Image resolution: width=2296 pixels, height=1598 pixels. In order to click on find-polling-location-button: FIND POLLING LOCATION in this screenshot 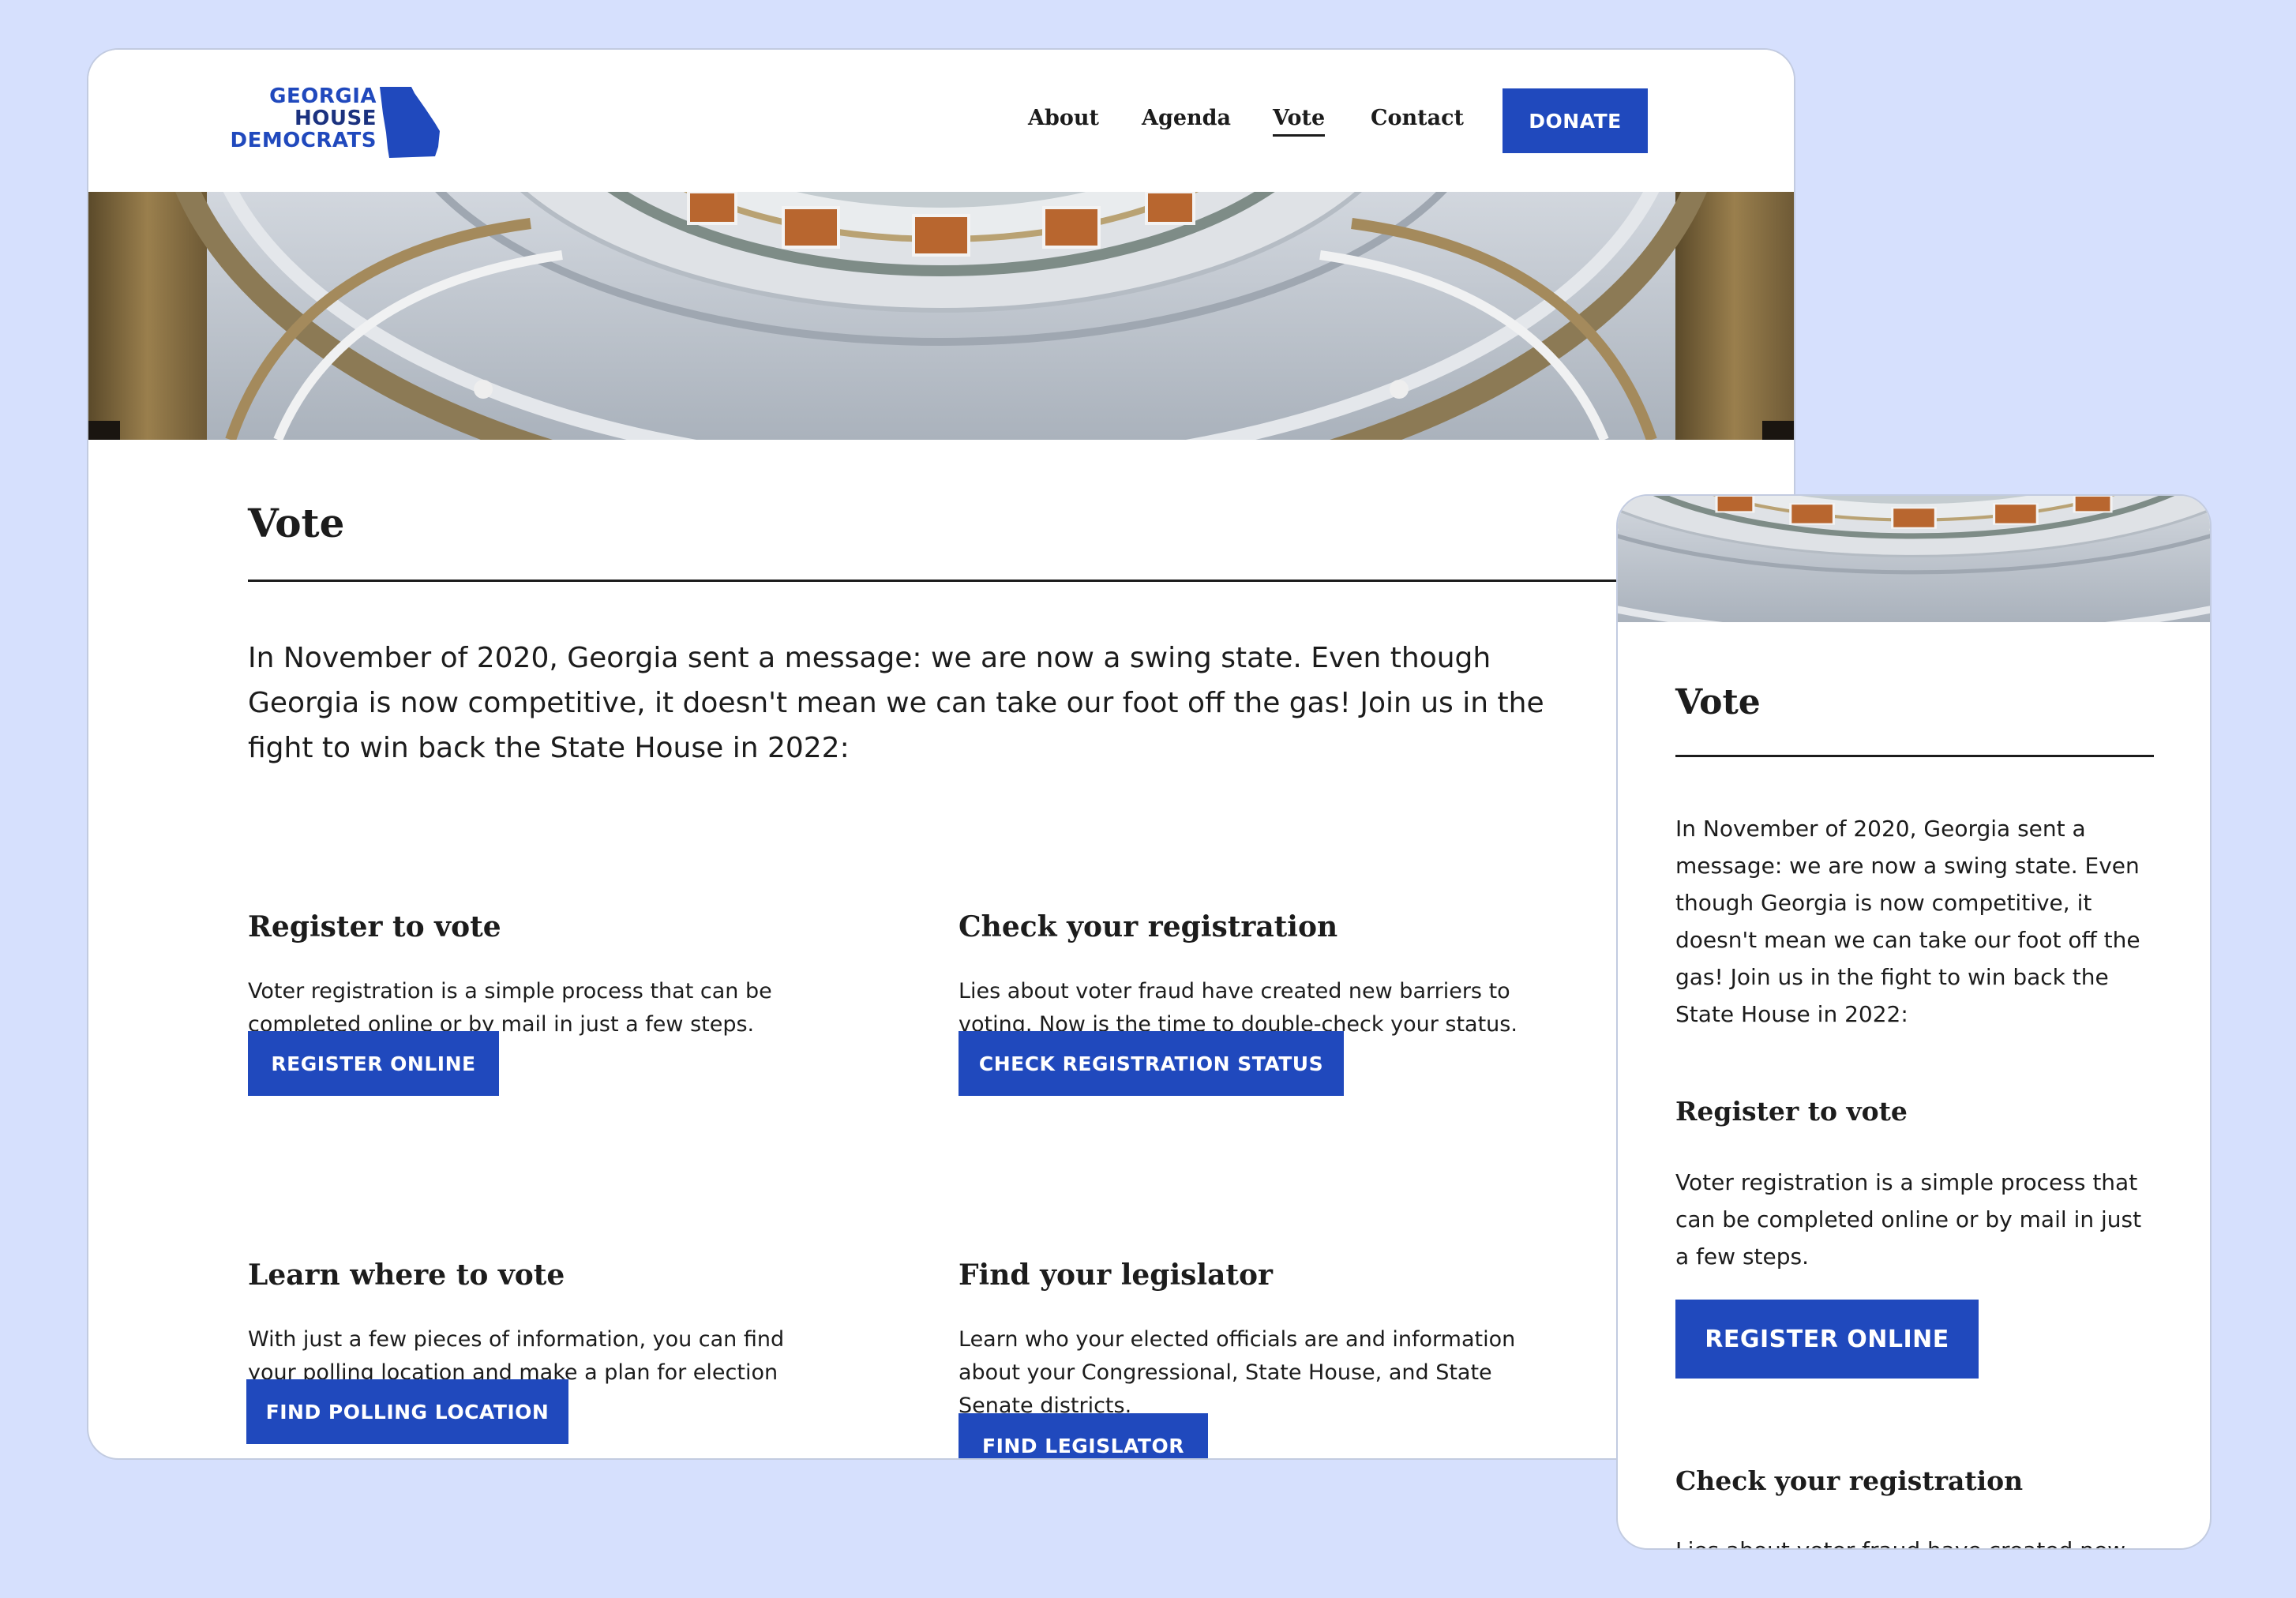, I will do `click(407, 1411)`.